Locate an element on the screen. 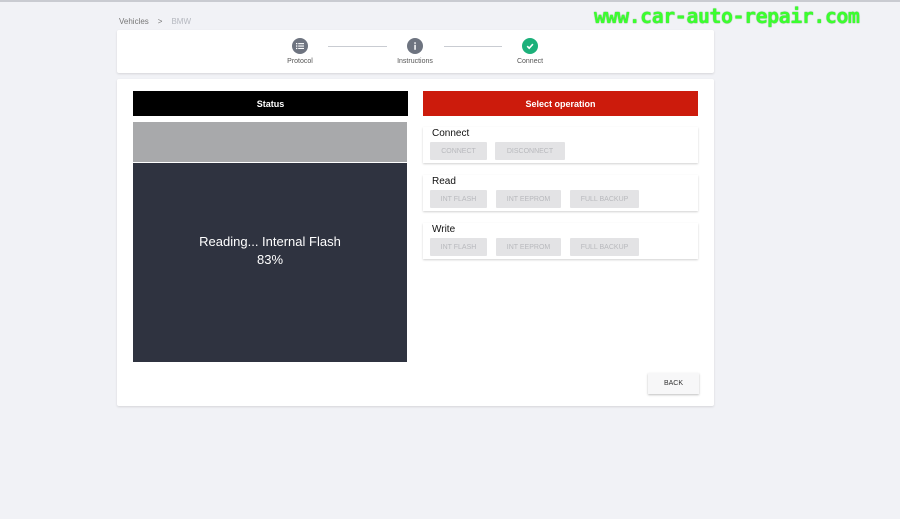 This screenshot has width=900, height=519. read-int-flash-button: INT FLASH is located at coordinates (458, 199).